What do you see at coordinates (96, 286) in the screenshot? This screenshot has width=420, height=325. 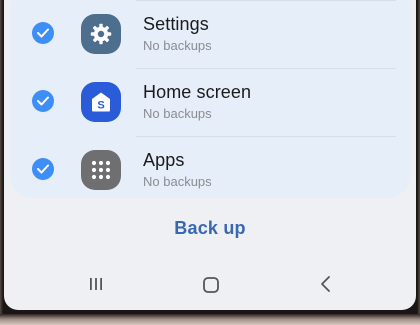 I see `recents-icon` at bounding box center [96, 286].